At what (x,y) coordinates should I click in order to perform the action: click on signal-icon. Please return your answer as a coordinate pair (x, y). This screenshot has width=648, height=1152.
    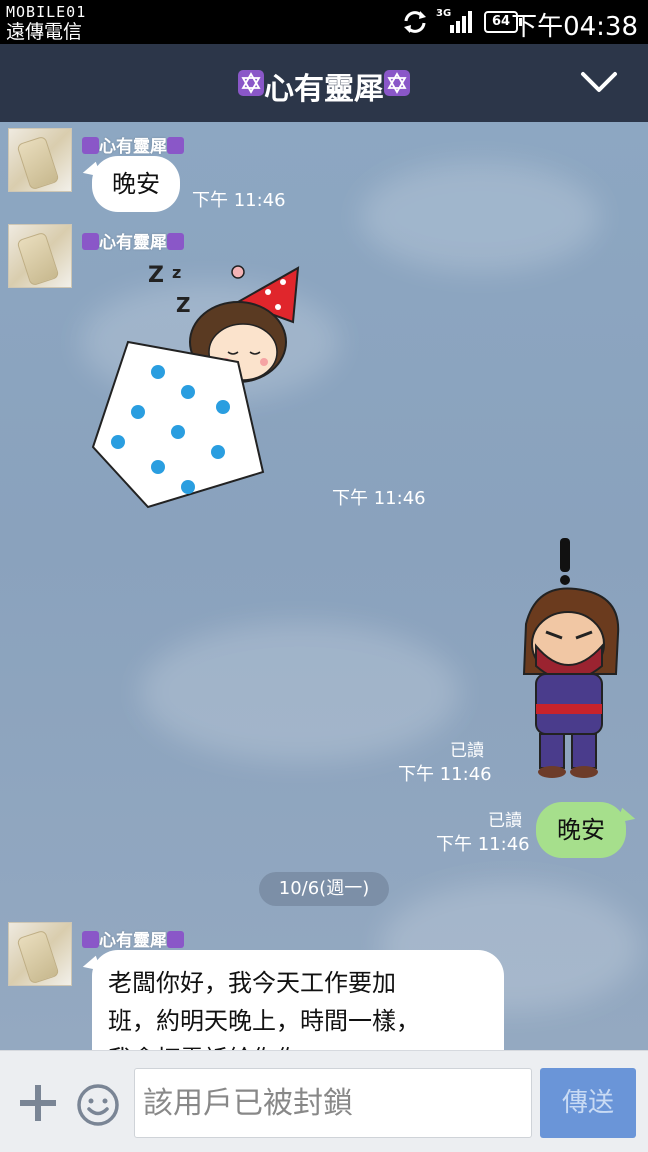
    Looking at the image, I should click on (461, 24).